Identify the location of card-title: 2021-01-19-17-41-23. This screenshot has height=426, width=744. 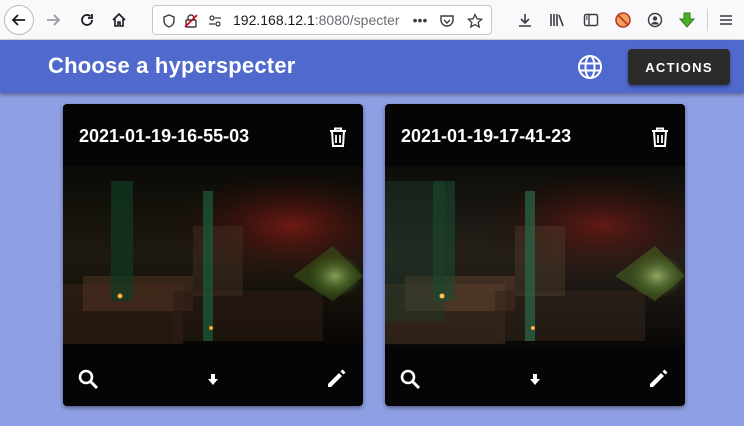
(486, 136).